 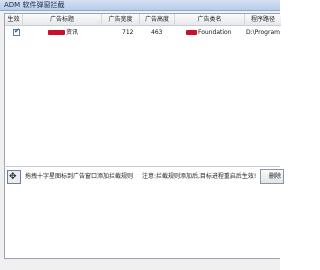 What do you see at coordinates (121, 20) in the screenshot?
I see `header-ad-width: 广告宽度` at bounding box center [121, 20].